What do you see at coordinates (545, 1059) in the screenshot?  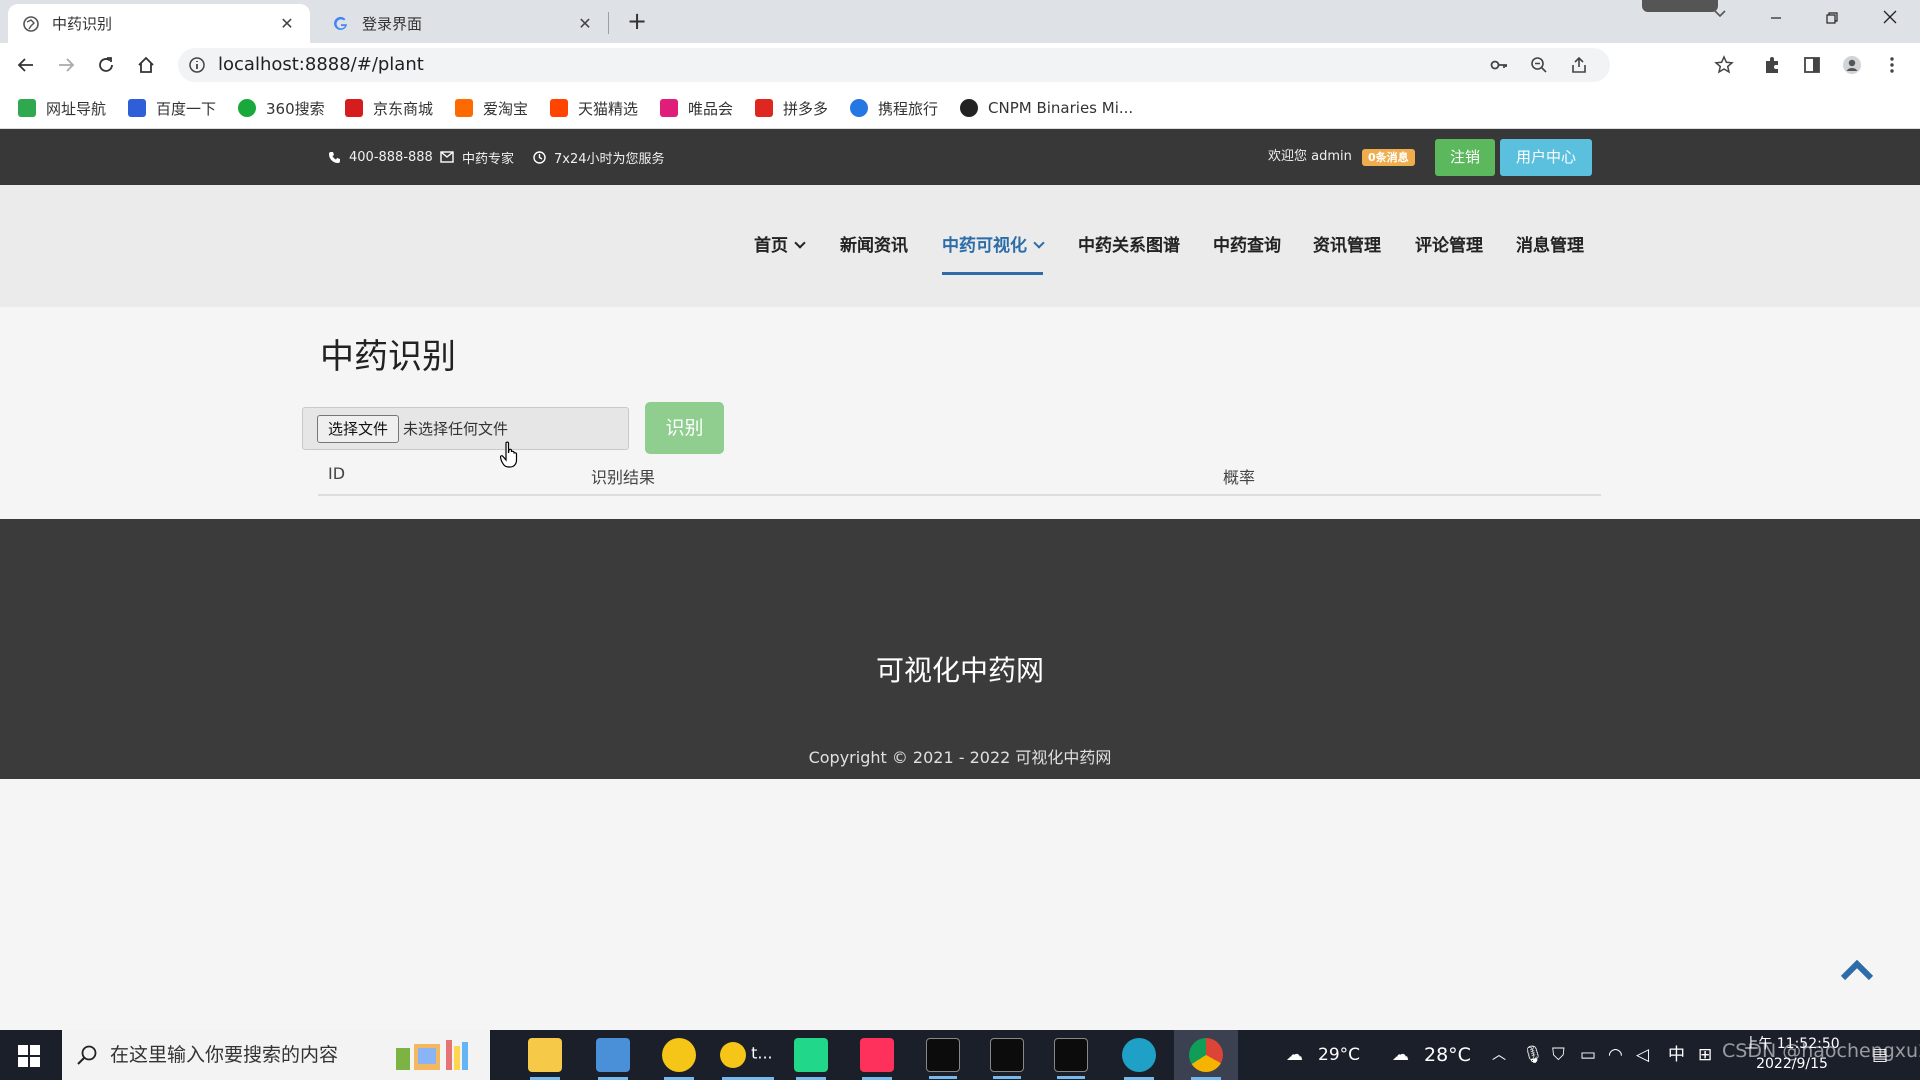 I see `file-explorer-icon` at bounding box center [545, 1059].